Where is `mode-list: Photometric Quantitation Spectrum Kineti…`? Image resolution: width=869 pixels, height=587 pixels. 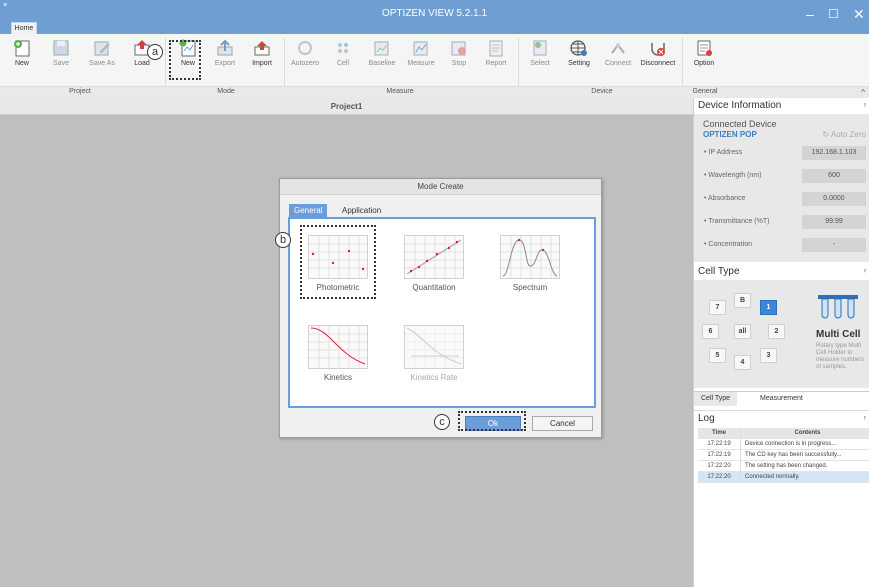 mode-list: Photometric Quantitation Spectrum Kineti… is located at coordinates (442, 312).